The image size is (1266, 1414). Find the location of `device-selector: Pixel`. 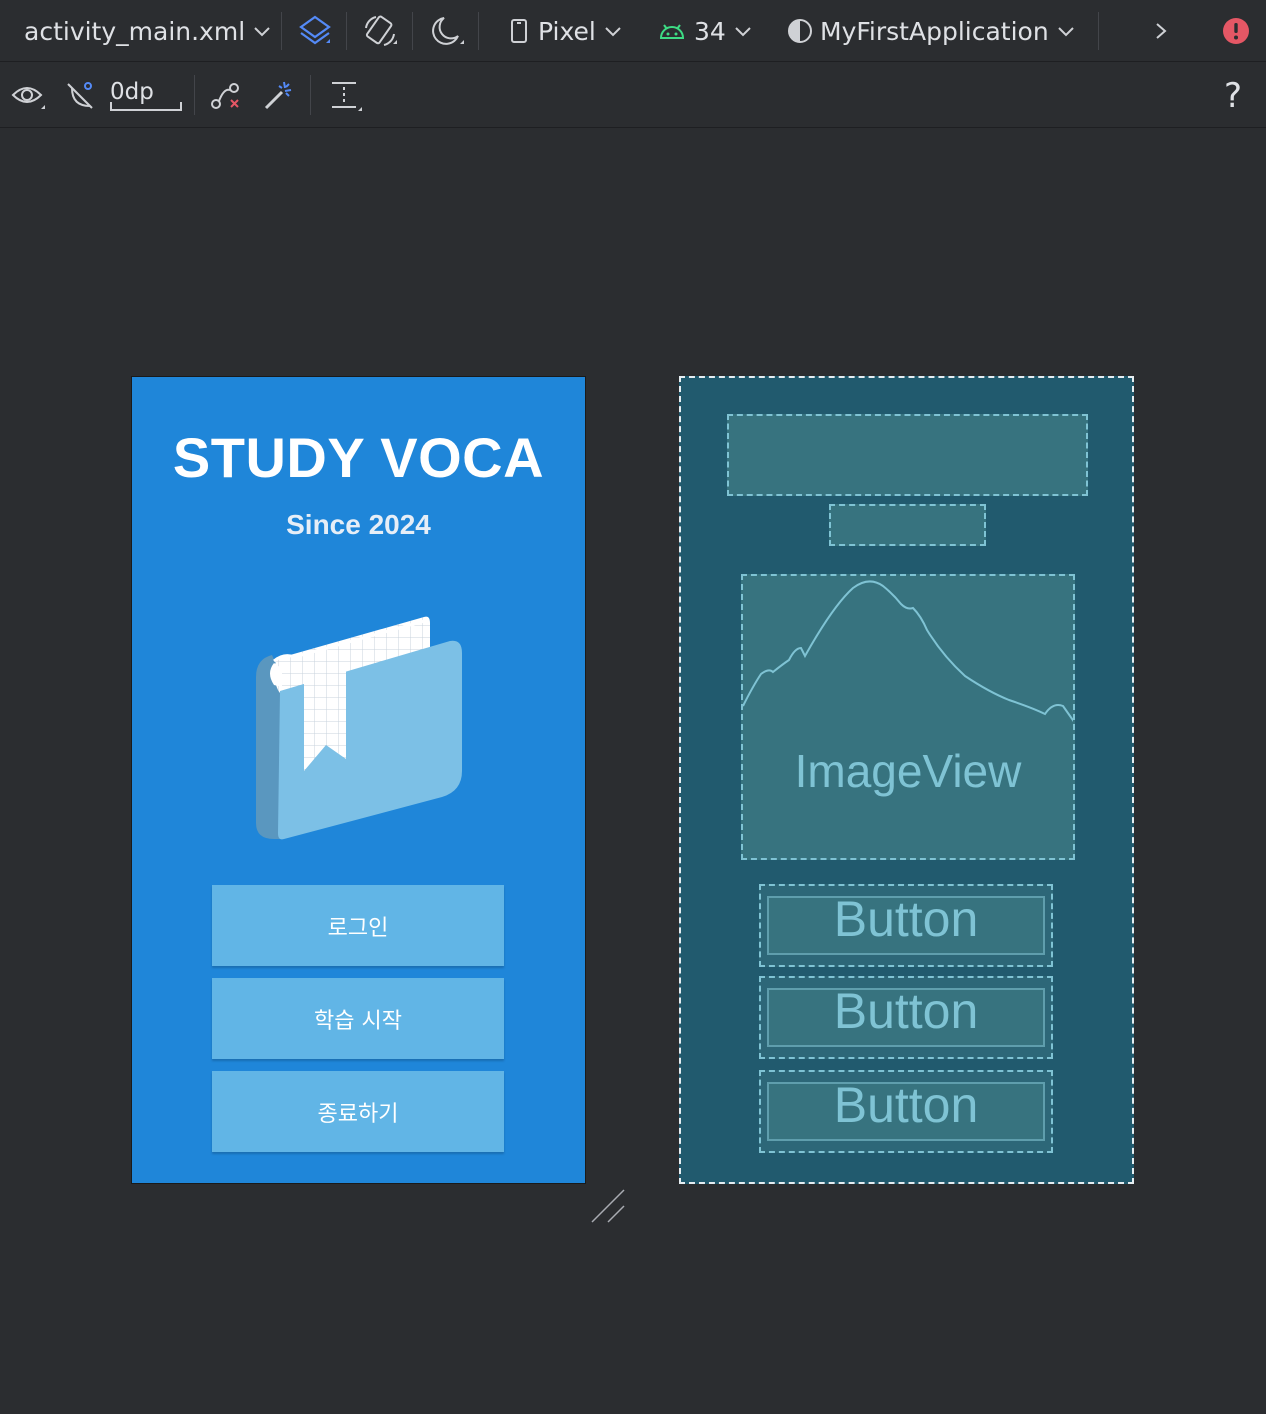

device-selector: Pixel is located at coordinates (566, 31).